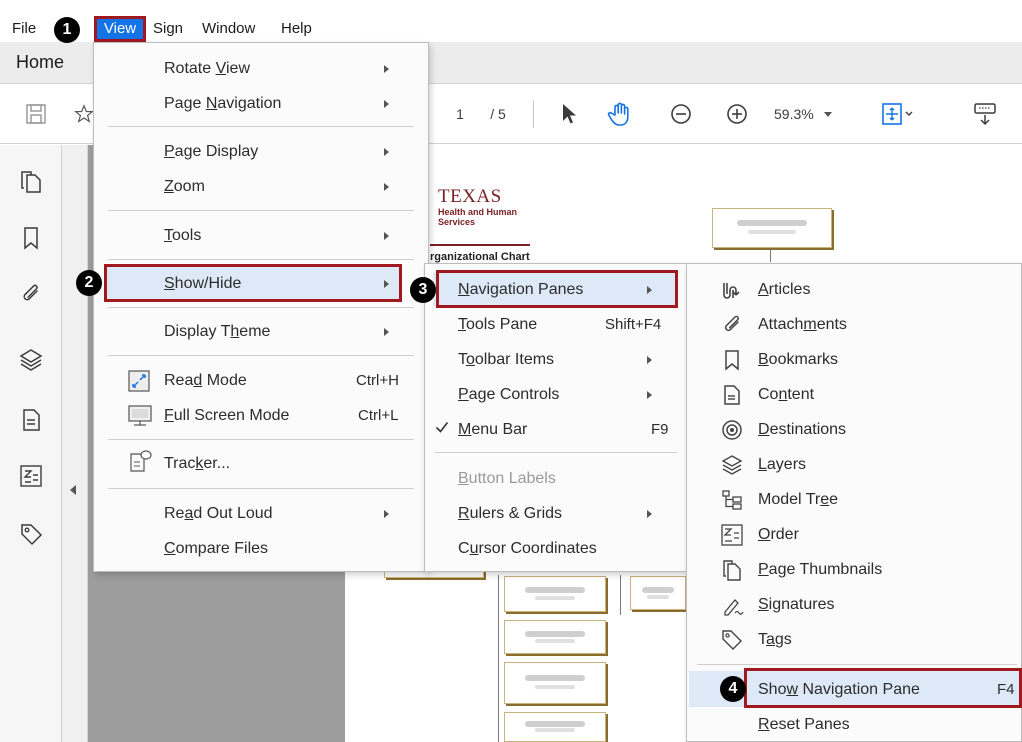  Describe the element at coordinates (470, 196) in the screenshot. I see `org-logo-title: TEXAS` at that location.